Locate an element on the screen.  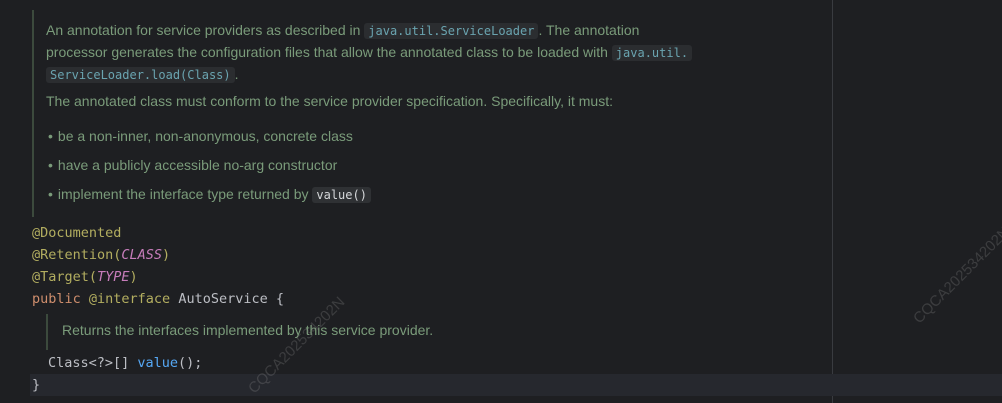
current-line-highlight is located at coordinates (516, 385).